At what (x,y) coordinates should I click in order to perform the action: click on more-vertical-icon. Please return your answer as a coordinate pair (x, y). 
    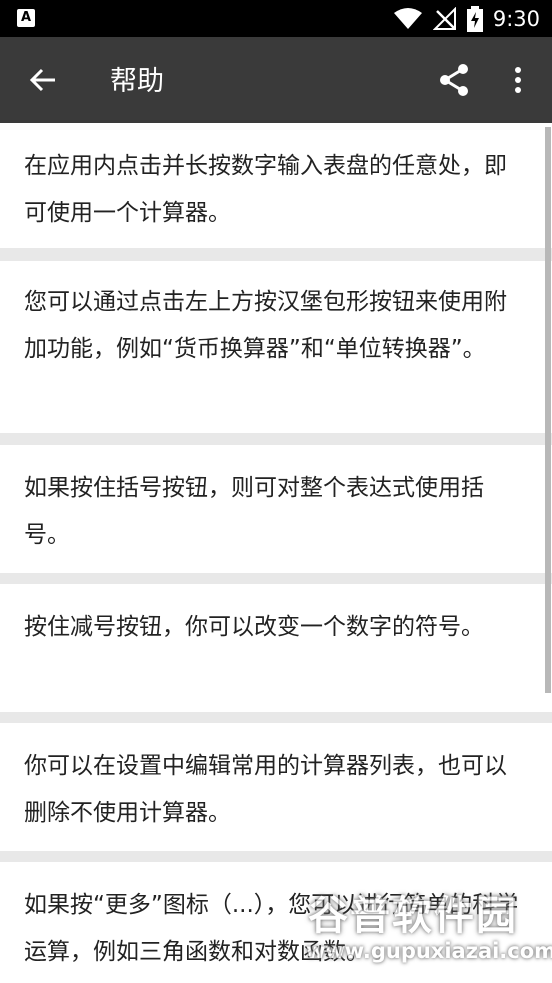
    Looking at the image, I should click on (518, 80).